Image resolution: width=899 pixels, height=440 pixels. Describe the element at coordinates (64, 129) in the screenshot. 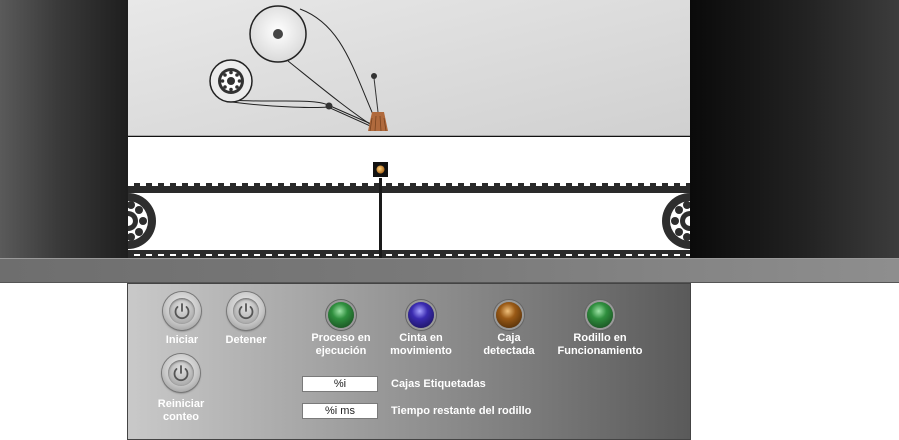

I see `left-backdrop` at that location.